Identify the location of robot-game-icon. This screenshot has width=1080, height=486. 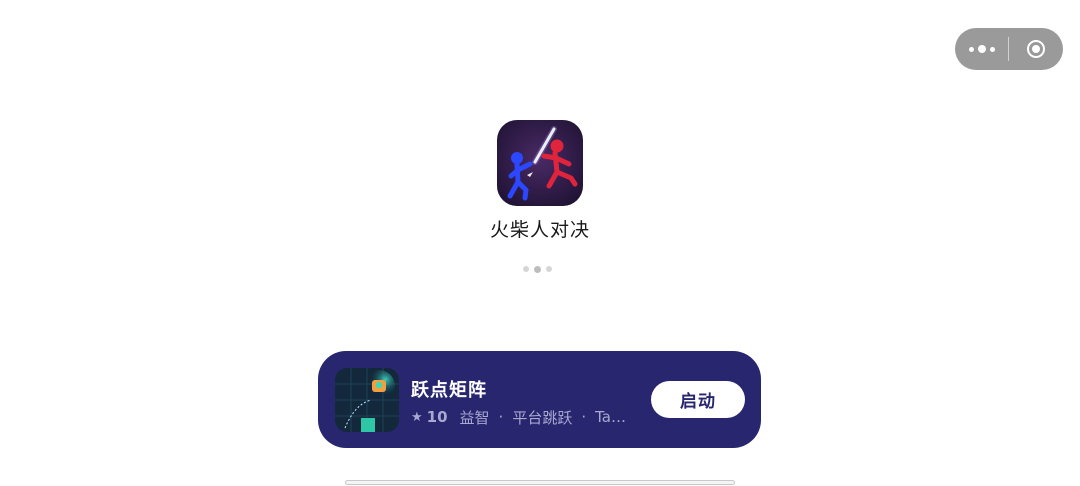
(367, 400).